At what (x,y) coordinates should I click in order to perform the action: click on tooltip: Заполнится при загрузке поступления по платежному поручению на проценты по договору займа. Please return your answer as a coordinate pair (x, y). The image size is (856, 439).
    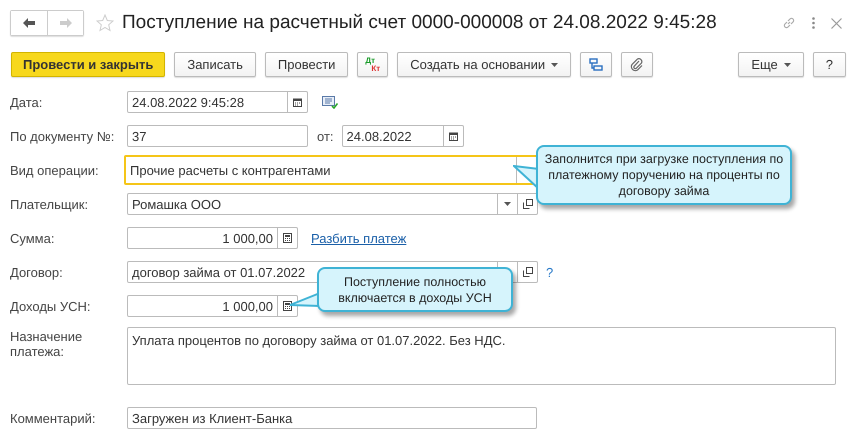
    Looking at the image, I should click on (664, 175).